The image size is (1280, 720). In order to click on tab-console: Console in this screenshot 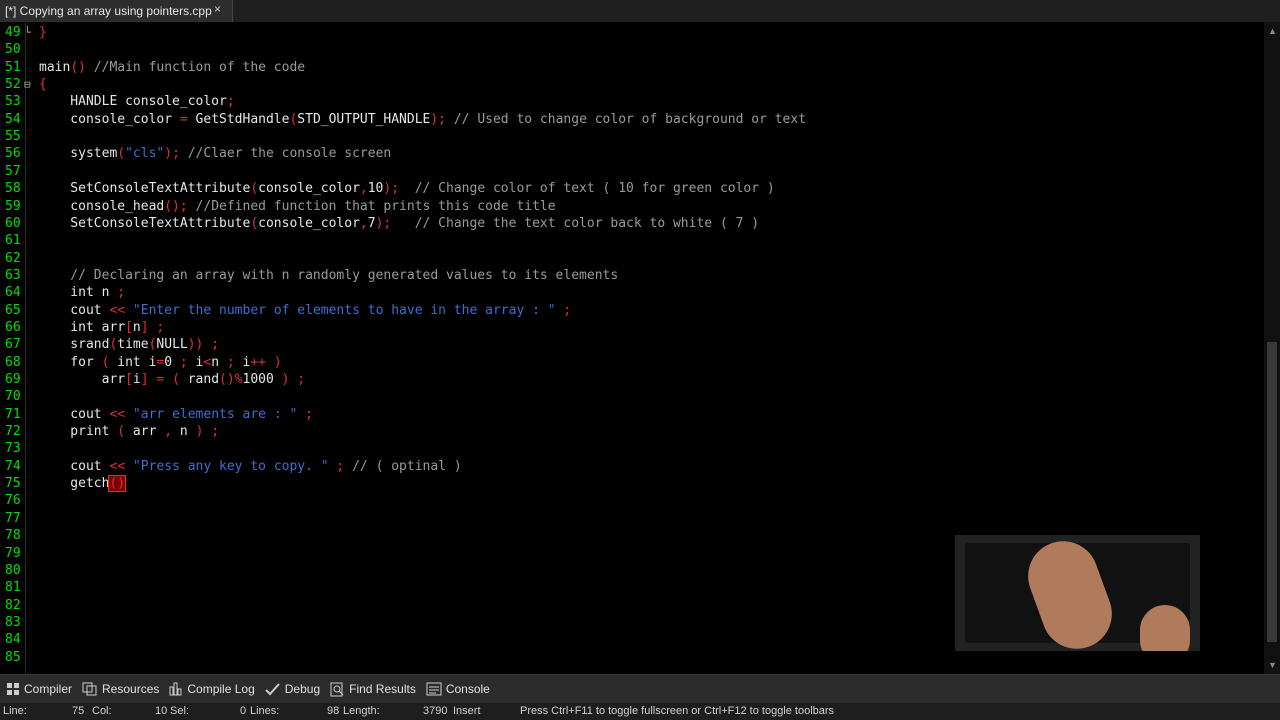, I will do `click(458, 689)`.